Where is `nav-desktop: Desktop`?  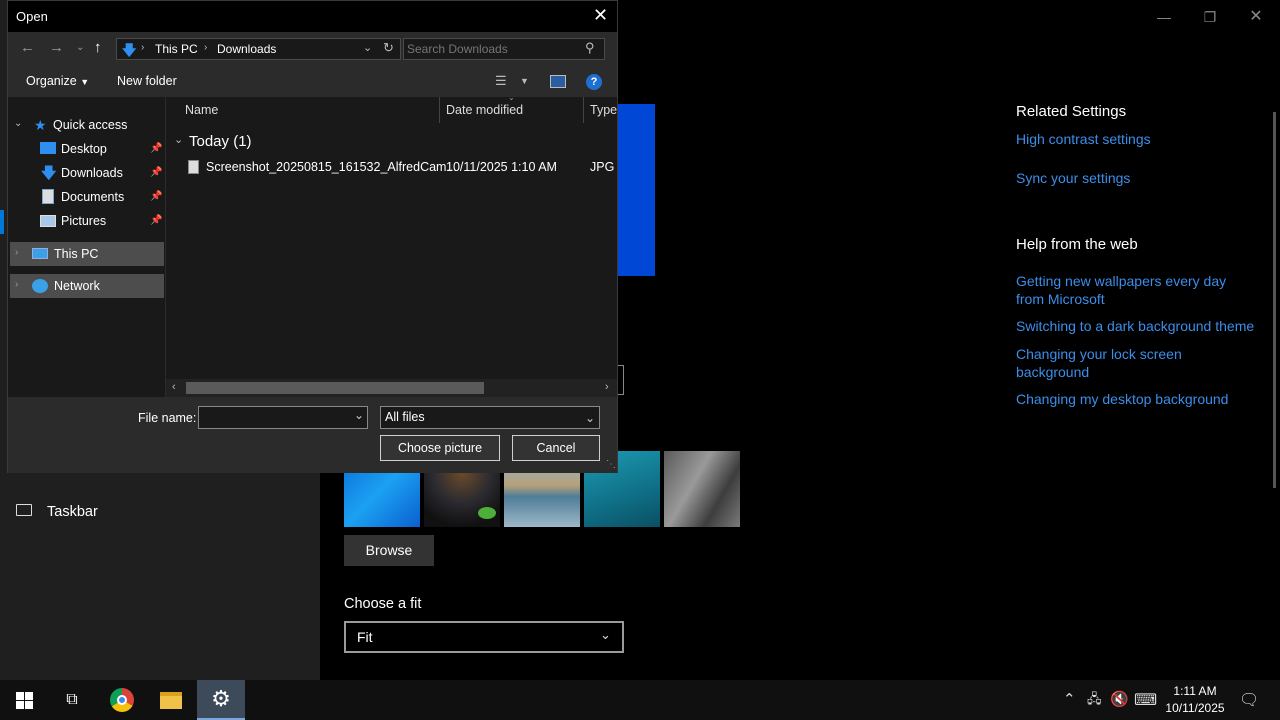
nav-desktop: Desktop is located at coordinates (84, 149).